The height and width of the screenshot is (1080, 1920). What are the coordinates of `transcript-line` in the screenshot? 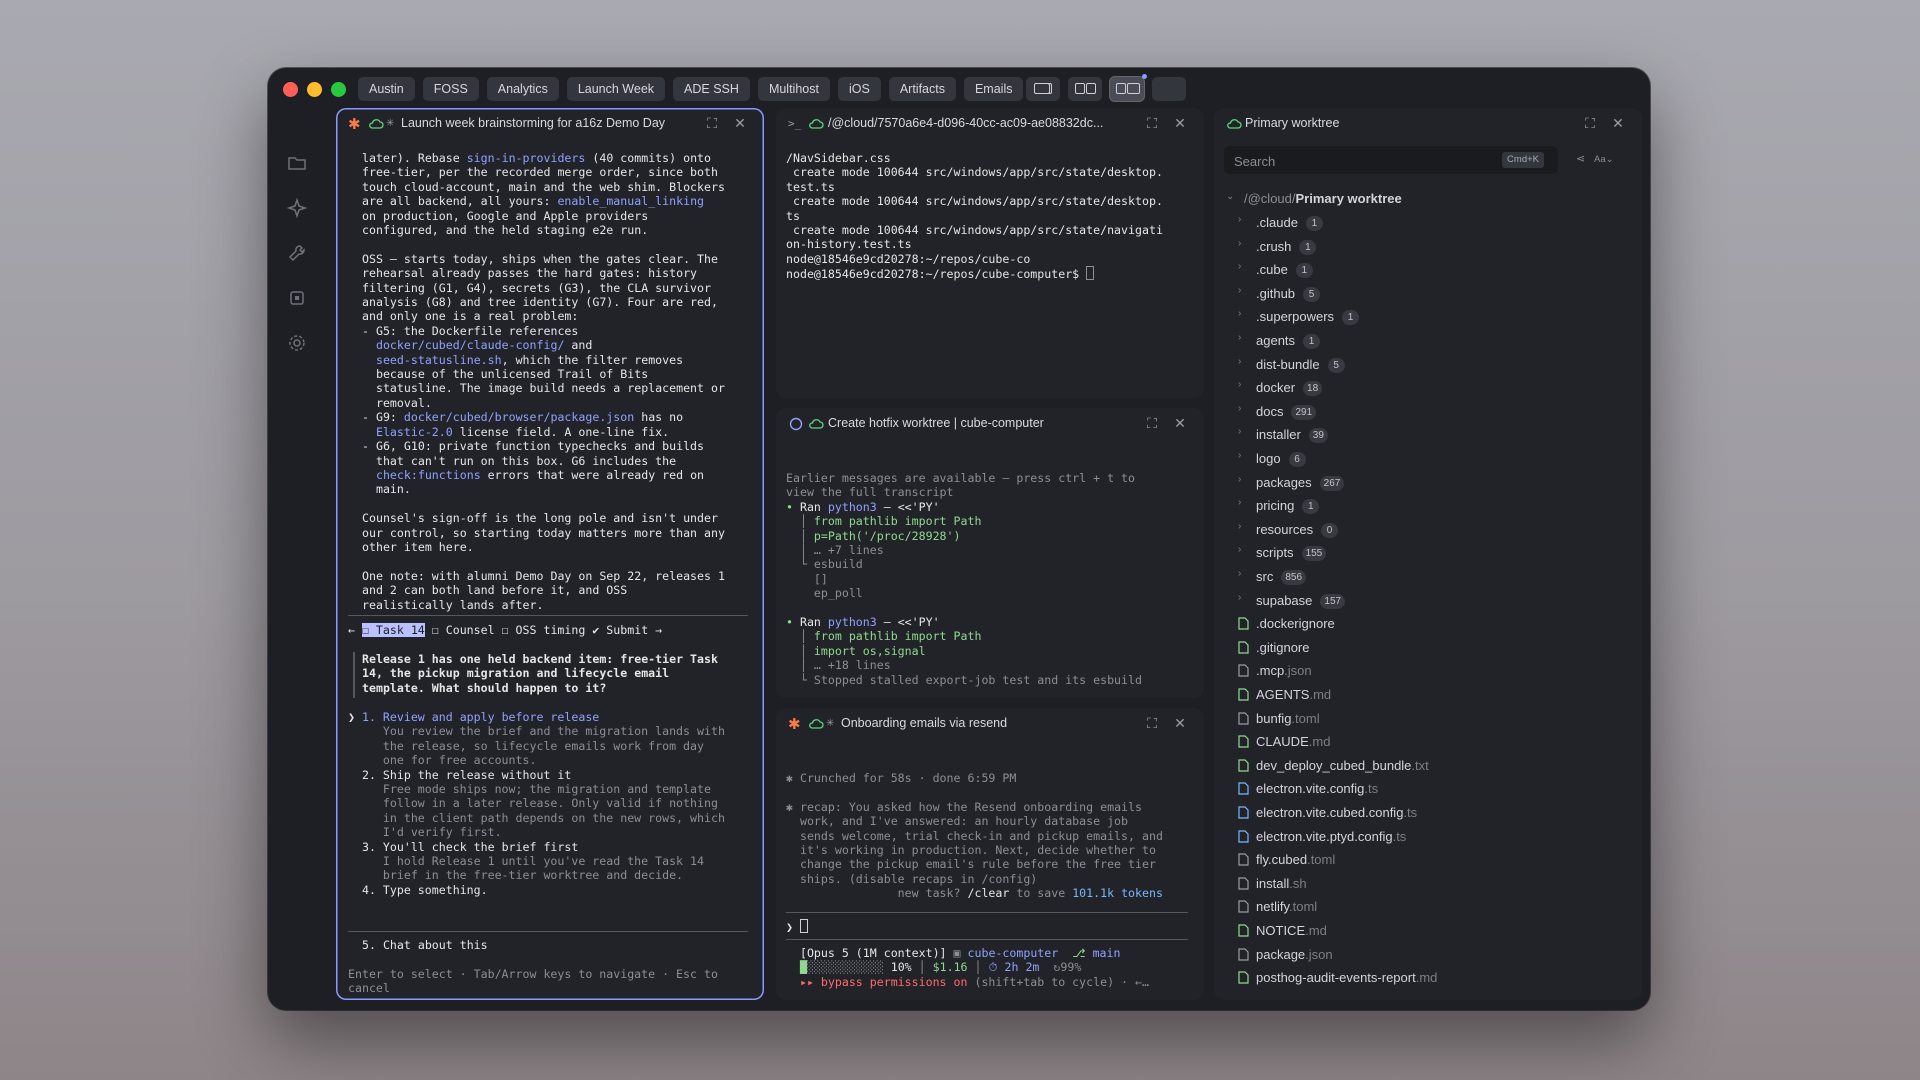 It's located at (974, 792).